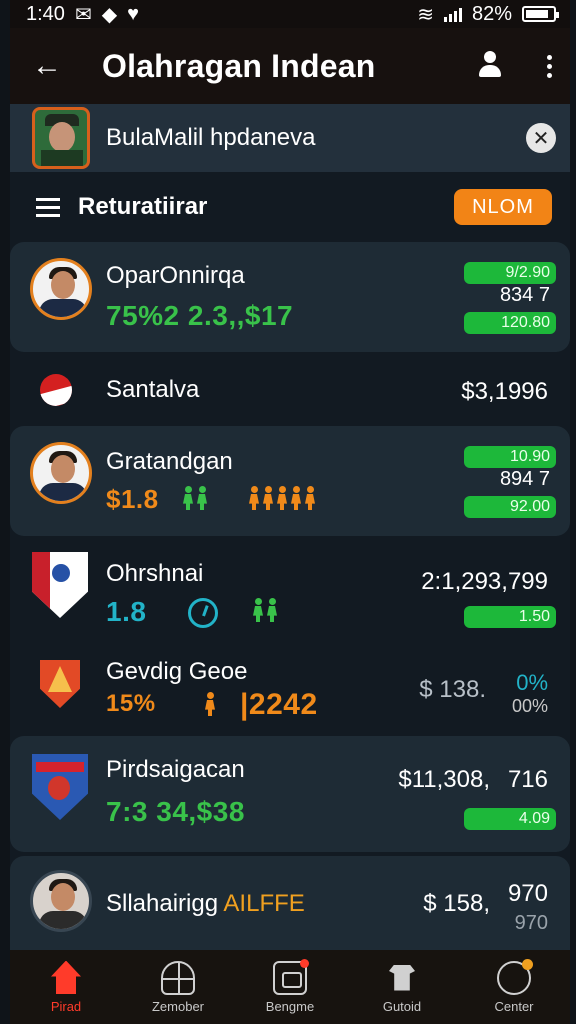  I want to click on search-input: BulaMalil hpdaneva, so click(316, 138).